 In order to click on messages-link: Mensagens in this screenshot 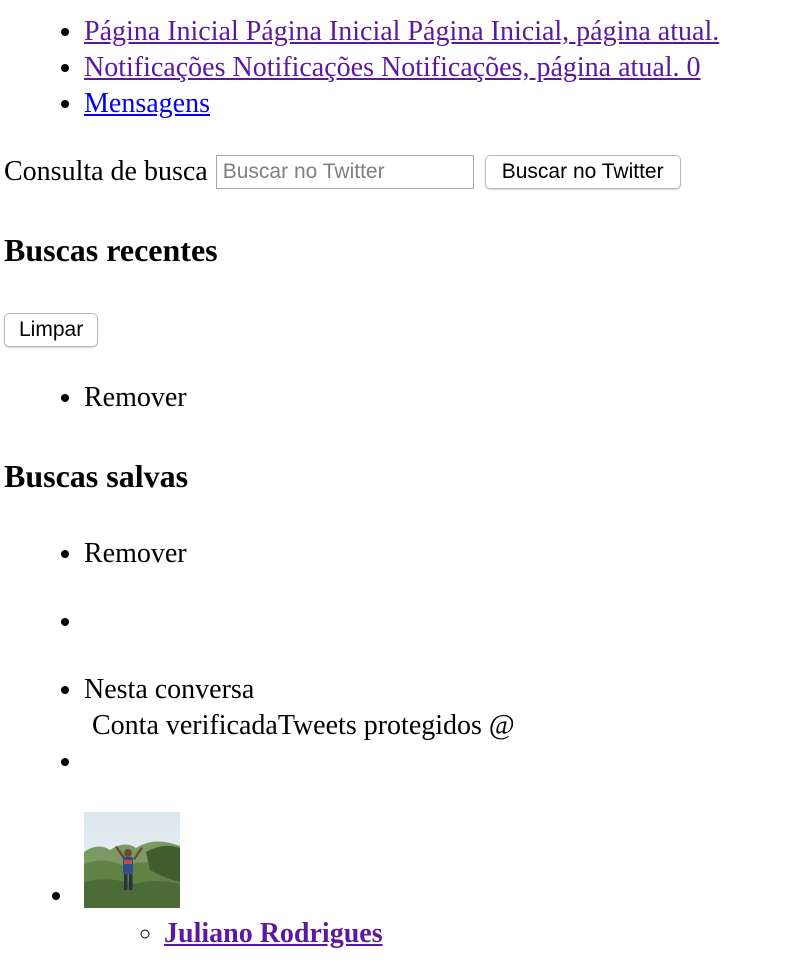, I will do `click(147, 103)`.